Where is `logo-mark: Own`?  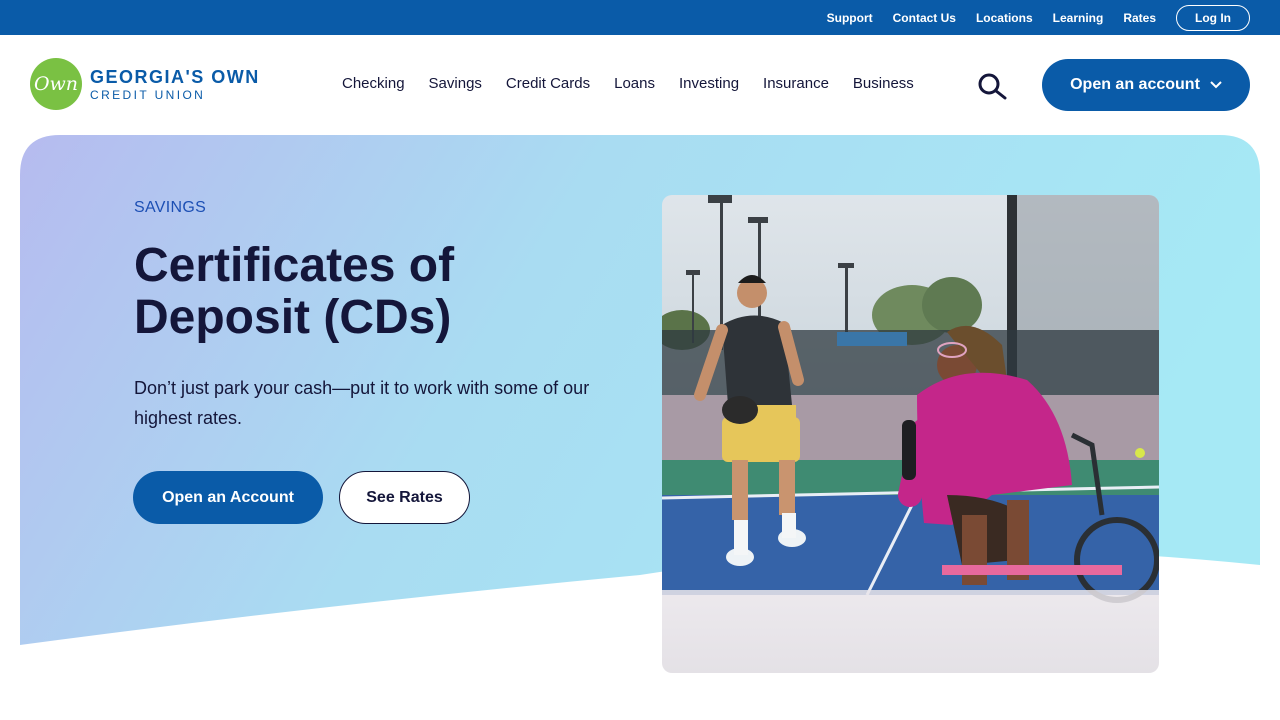
logo-mark: Own is located at coordinates (56, 84).